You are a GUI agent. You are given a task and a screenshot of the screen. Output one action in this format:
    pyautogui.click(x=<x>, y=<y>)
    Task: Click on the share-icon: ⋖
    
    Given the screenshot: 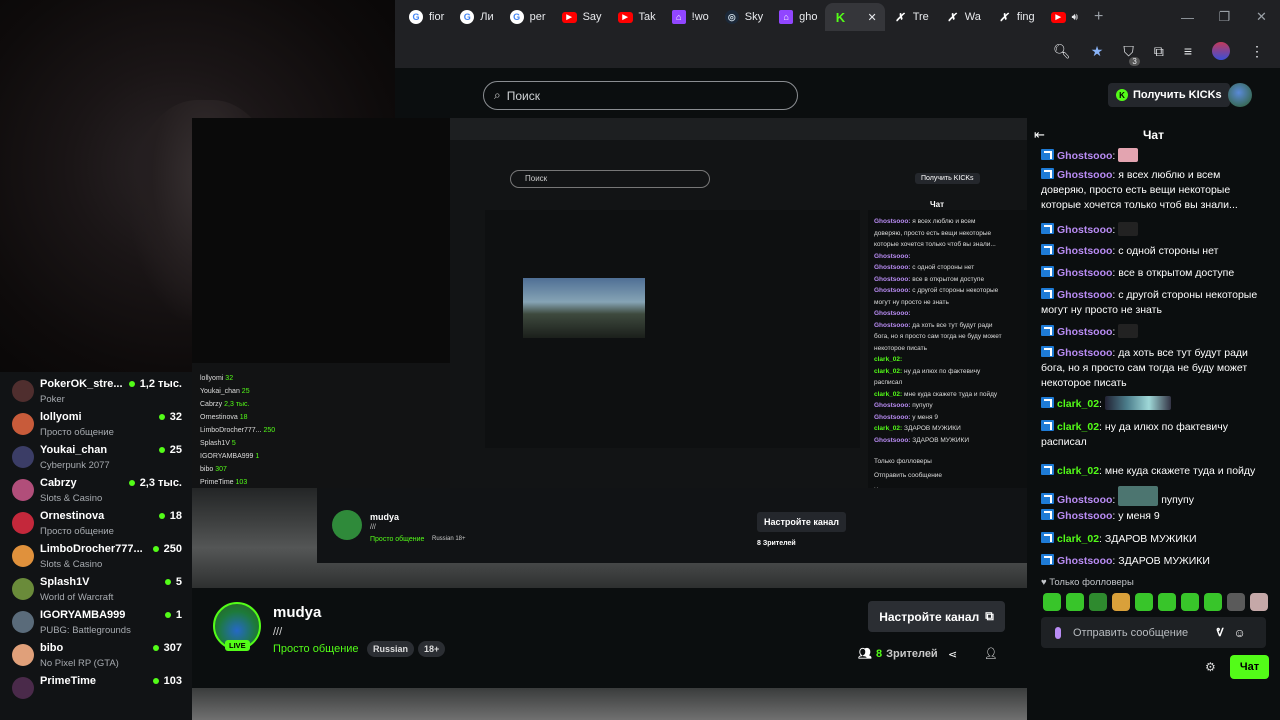 What is the action you would take?
    pyautogui.click(x=952, y=654)
    